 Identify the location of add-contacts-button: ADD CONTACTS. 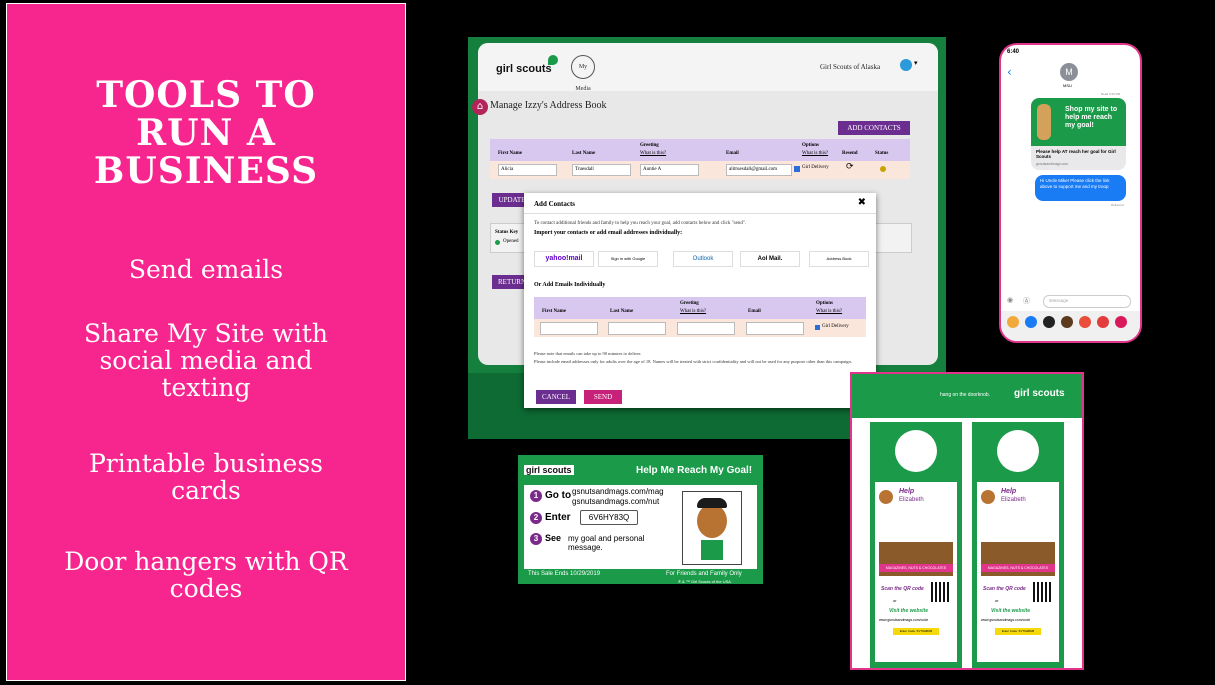
(874, 128).